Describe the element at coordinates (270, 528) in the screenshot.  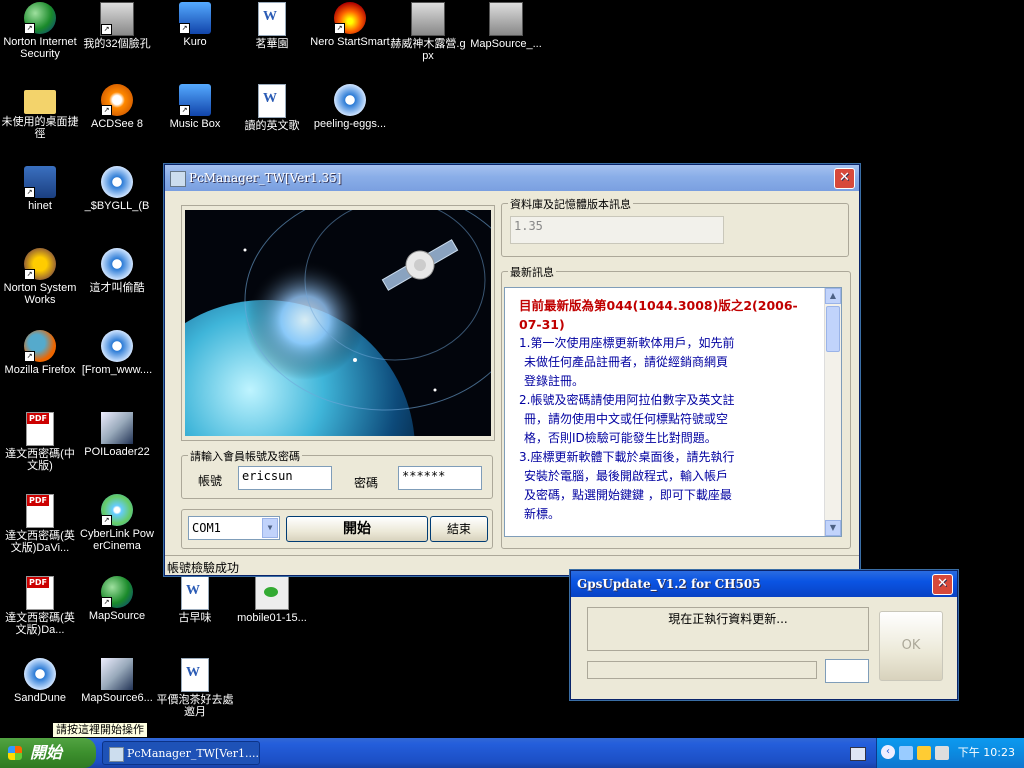
I see `chevron-down-icon: ▼` at that location.